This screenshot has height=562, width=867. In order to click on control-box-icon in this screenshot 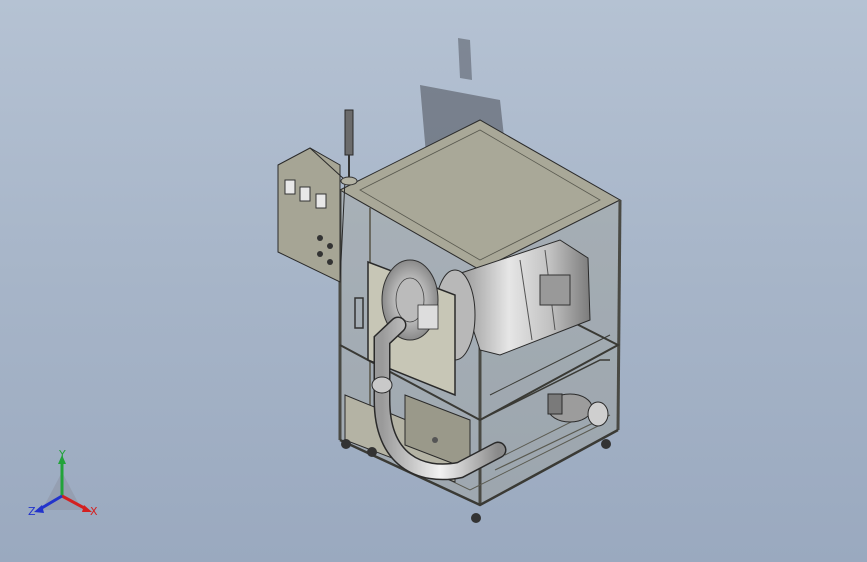, I will do `click(311, 215)`.